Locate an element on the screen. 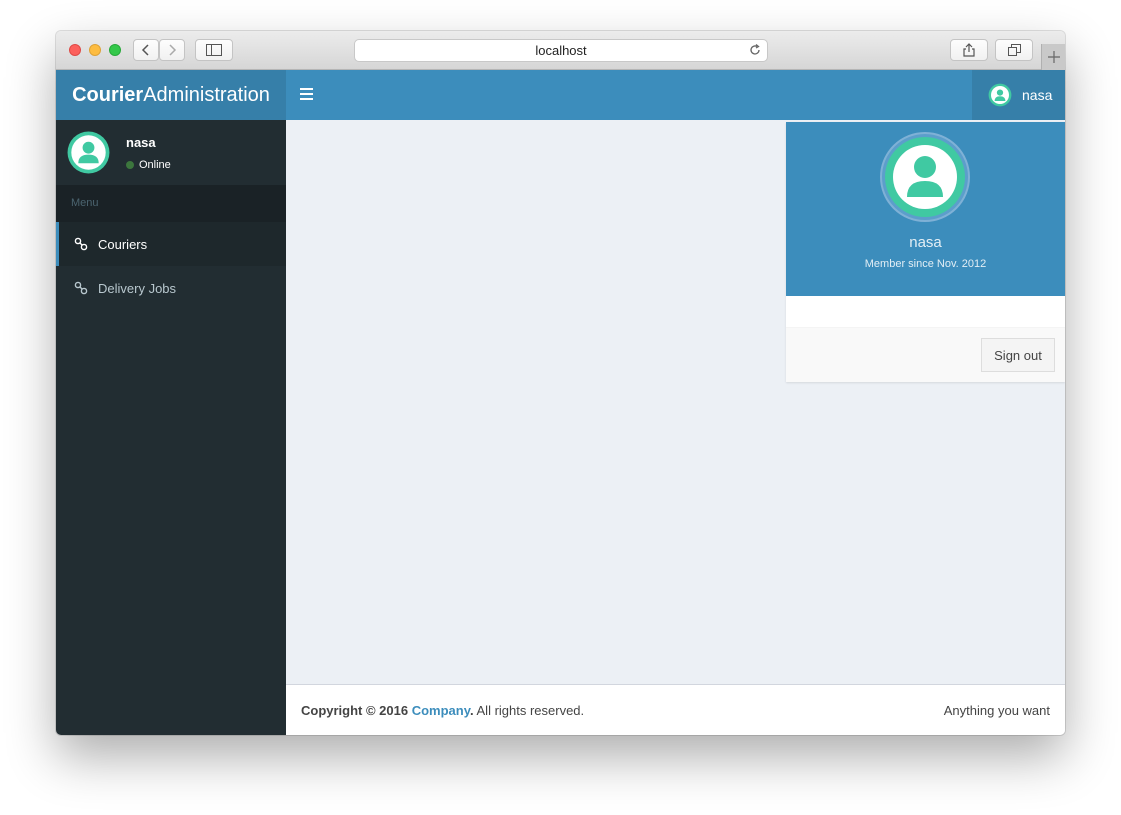  copyright-prefix: Copyright © 2016 is located at coordinates (356, 710).